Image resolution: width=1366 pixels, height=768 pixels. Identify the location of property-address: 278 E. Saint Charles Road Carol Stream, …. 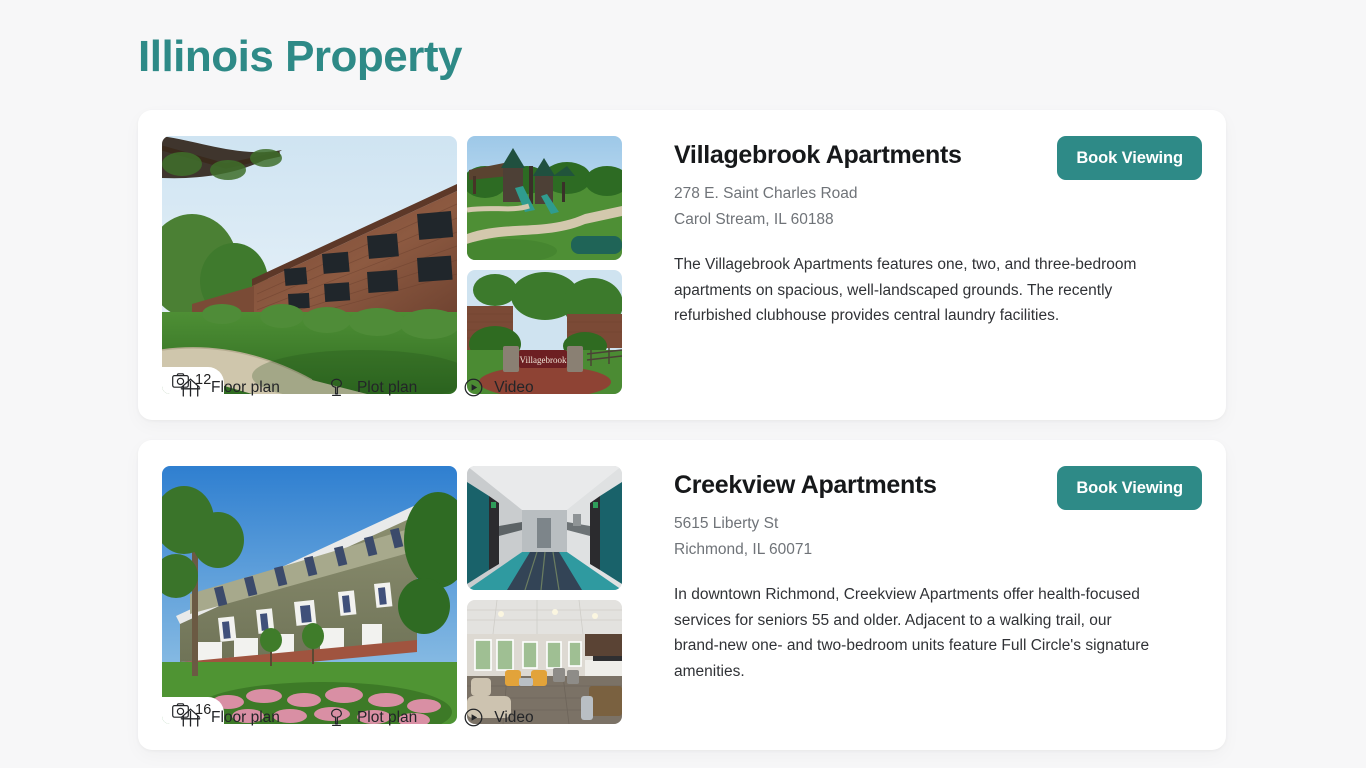
(938, 206).